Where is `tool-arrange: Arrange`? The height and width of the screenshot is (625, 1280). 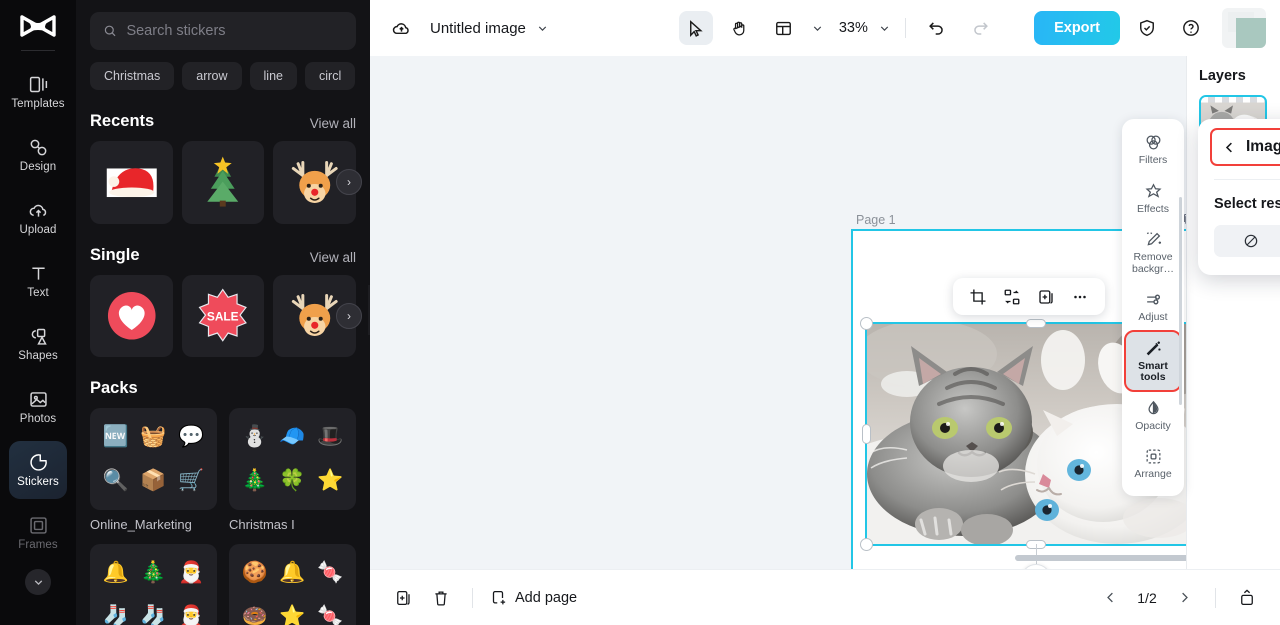
tool-arrange: Arrange is located at coordinates (1153, 463).